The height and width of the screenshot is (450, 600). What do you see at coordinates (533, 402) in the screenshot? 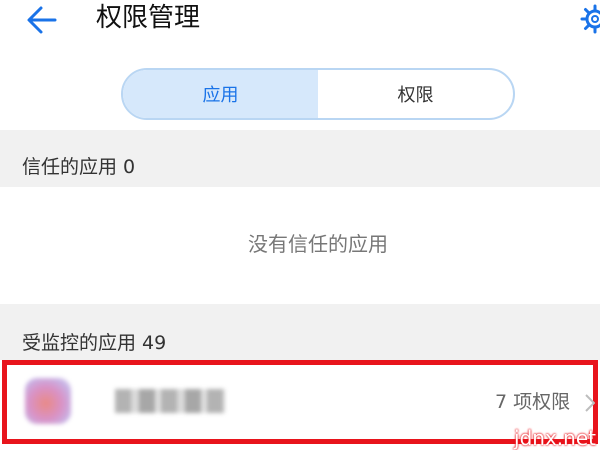
I see `permission-count: 7 项权限` at bounding box center [533, 402].